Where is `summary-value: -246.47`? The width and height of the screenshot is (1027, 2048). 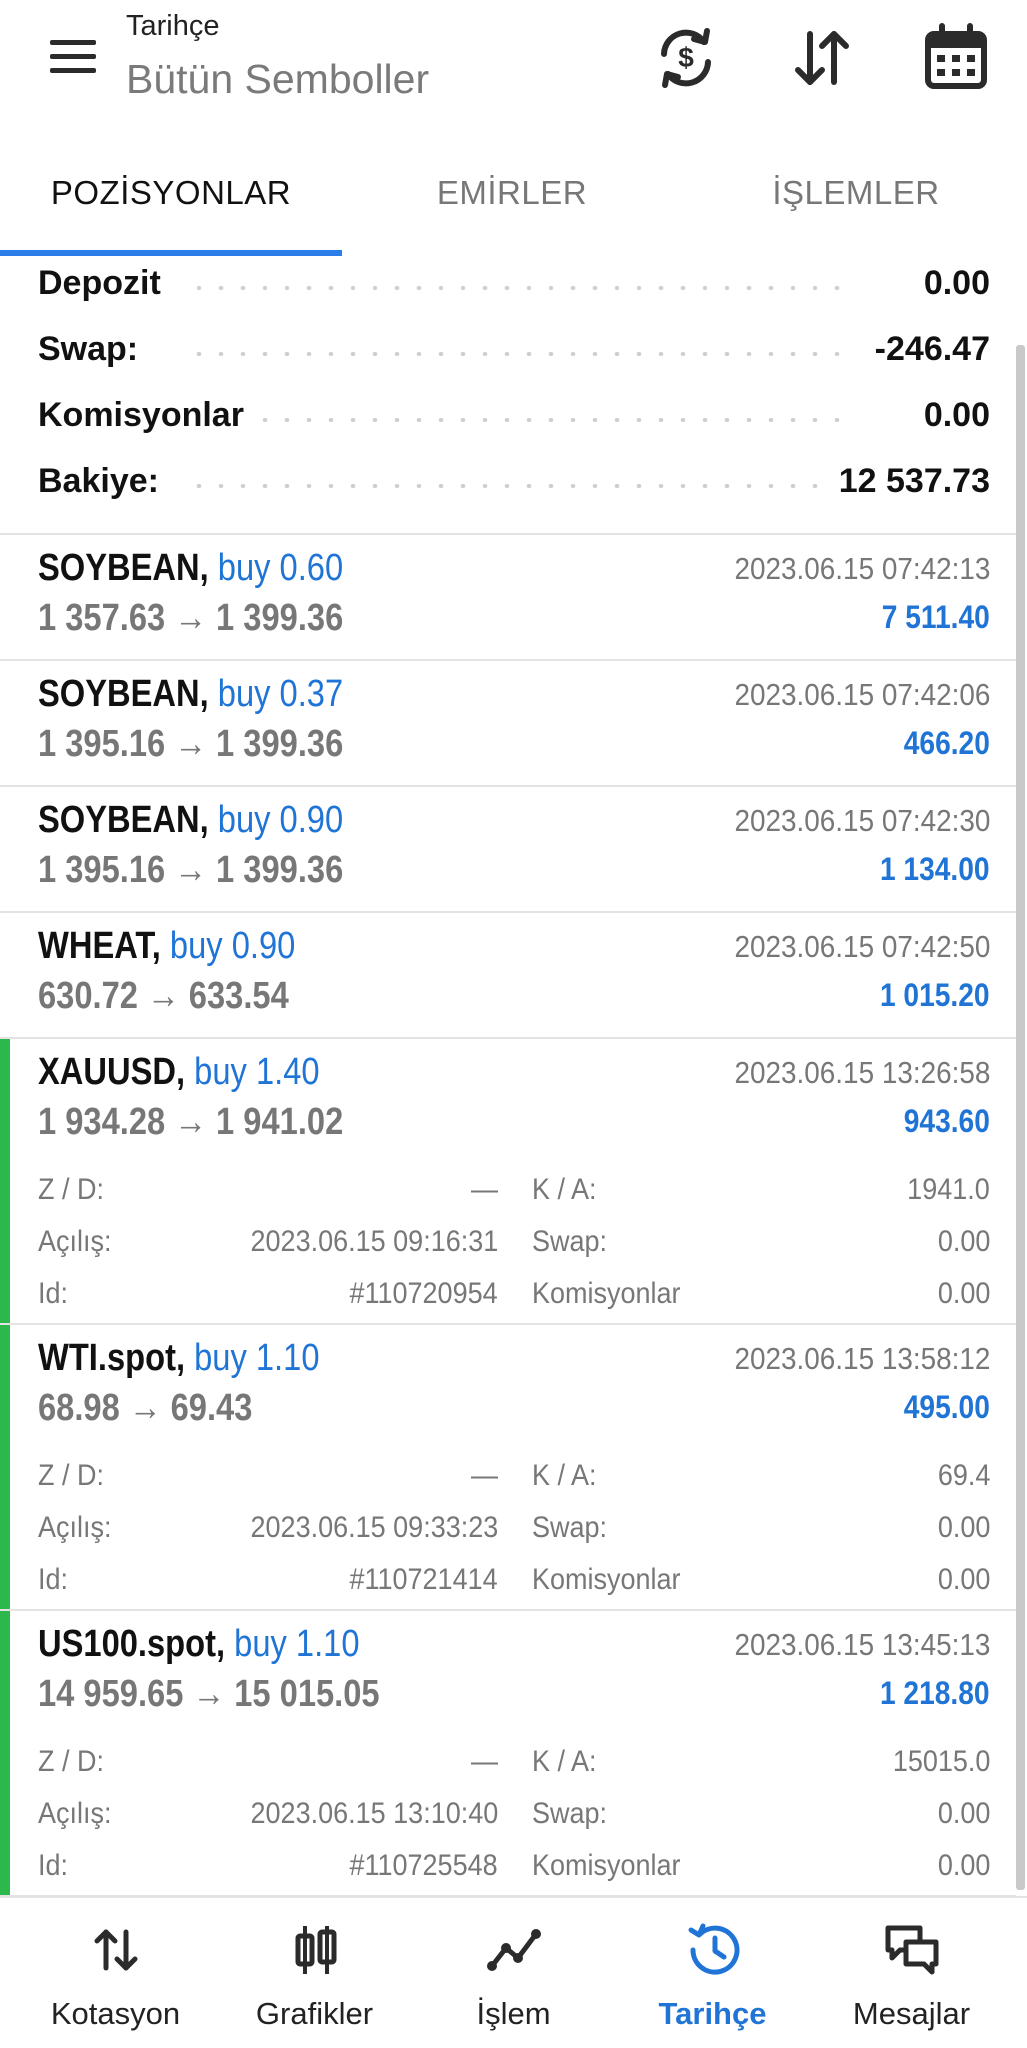 summary-value: -246.47 is located at coordinates (925, 349).